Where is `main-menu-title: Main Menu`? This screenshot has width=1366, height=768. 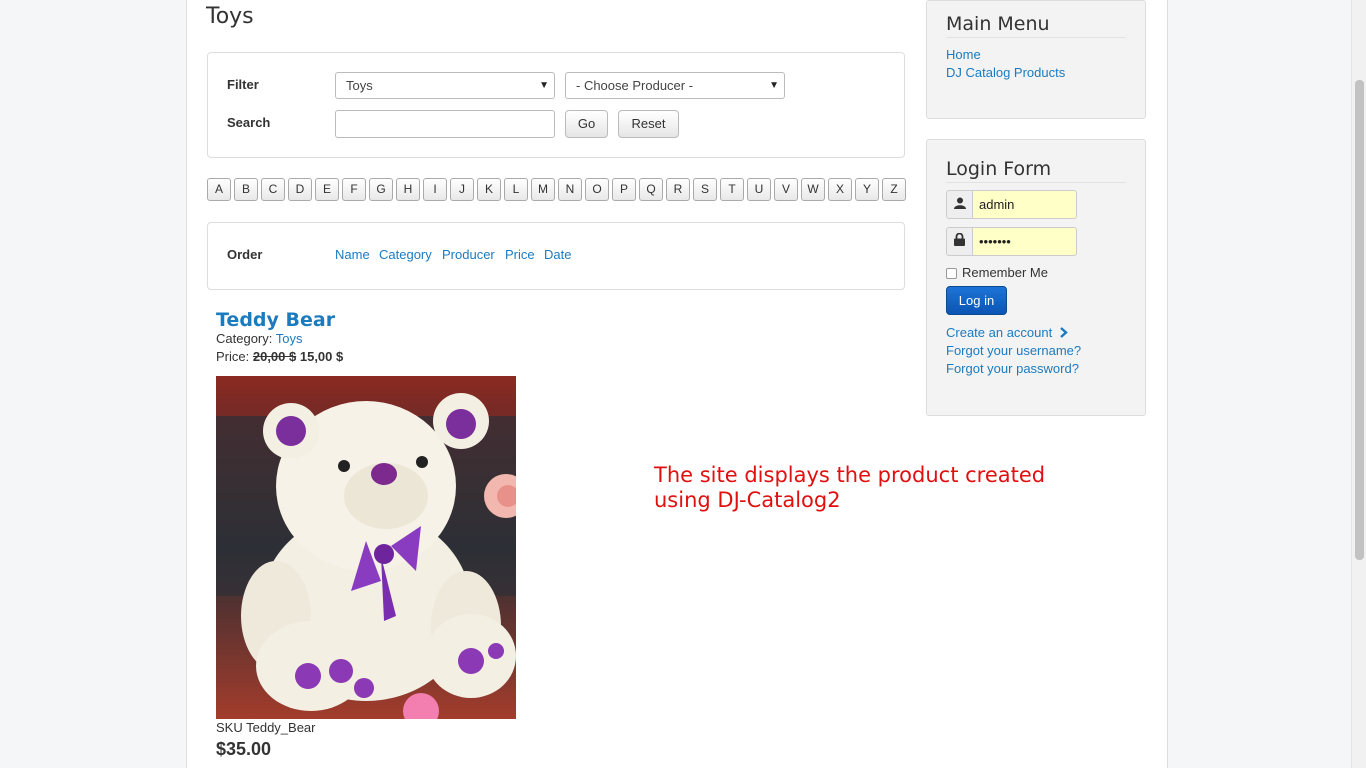
main-menu-title: Main Menu is located at coordinates (1036, 25).